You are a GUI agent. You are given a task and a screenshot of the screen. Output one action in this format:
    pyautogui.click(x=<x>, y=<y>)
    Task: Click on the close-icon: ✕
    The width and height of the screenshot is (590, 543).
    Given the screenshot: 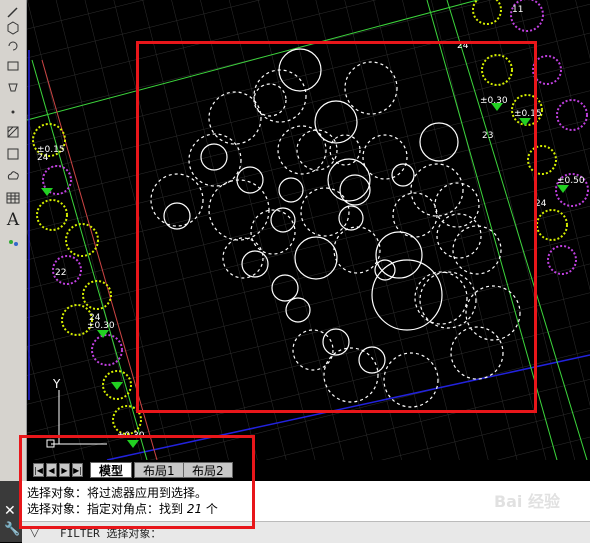 What is the action you would take?
    pyautogui.click(x=10, y=511)
    